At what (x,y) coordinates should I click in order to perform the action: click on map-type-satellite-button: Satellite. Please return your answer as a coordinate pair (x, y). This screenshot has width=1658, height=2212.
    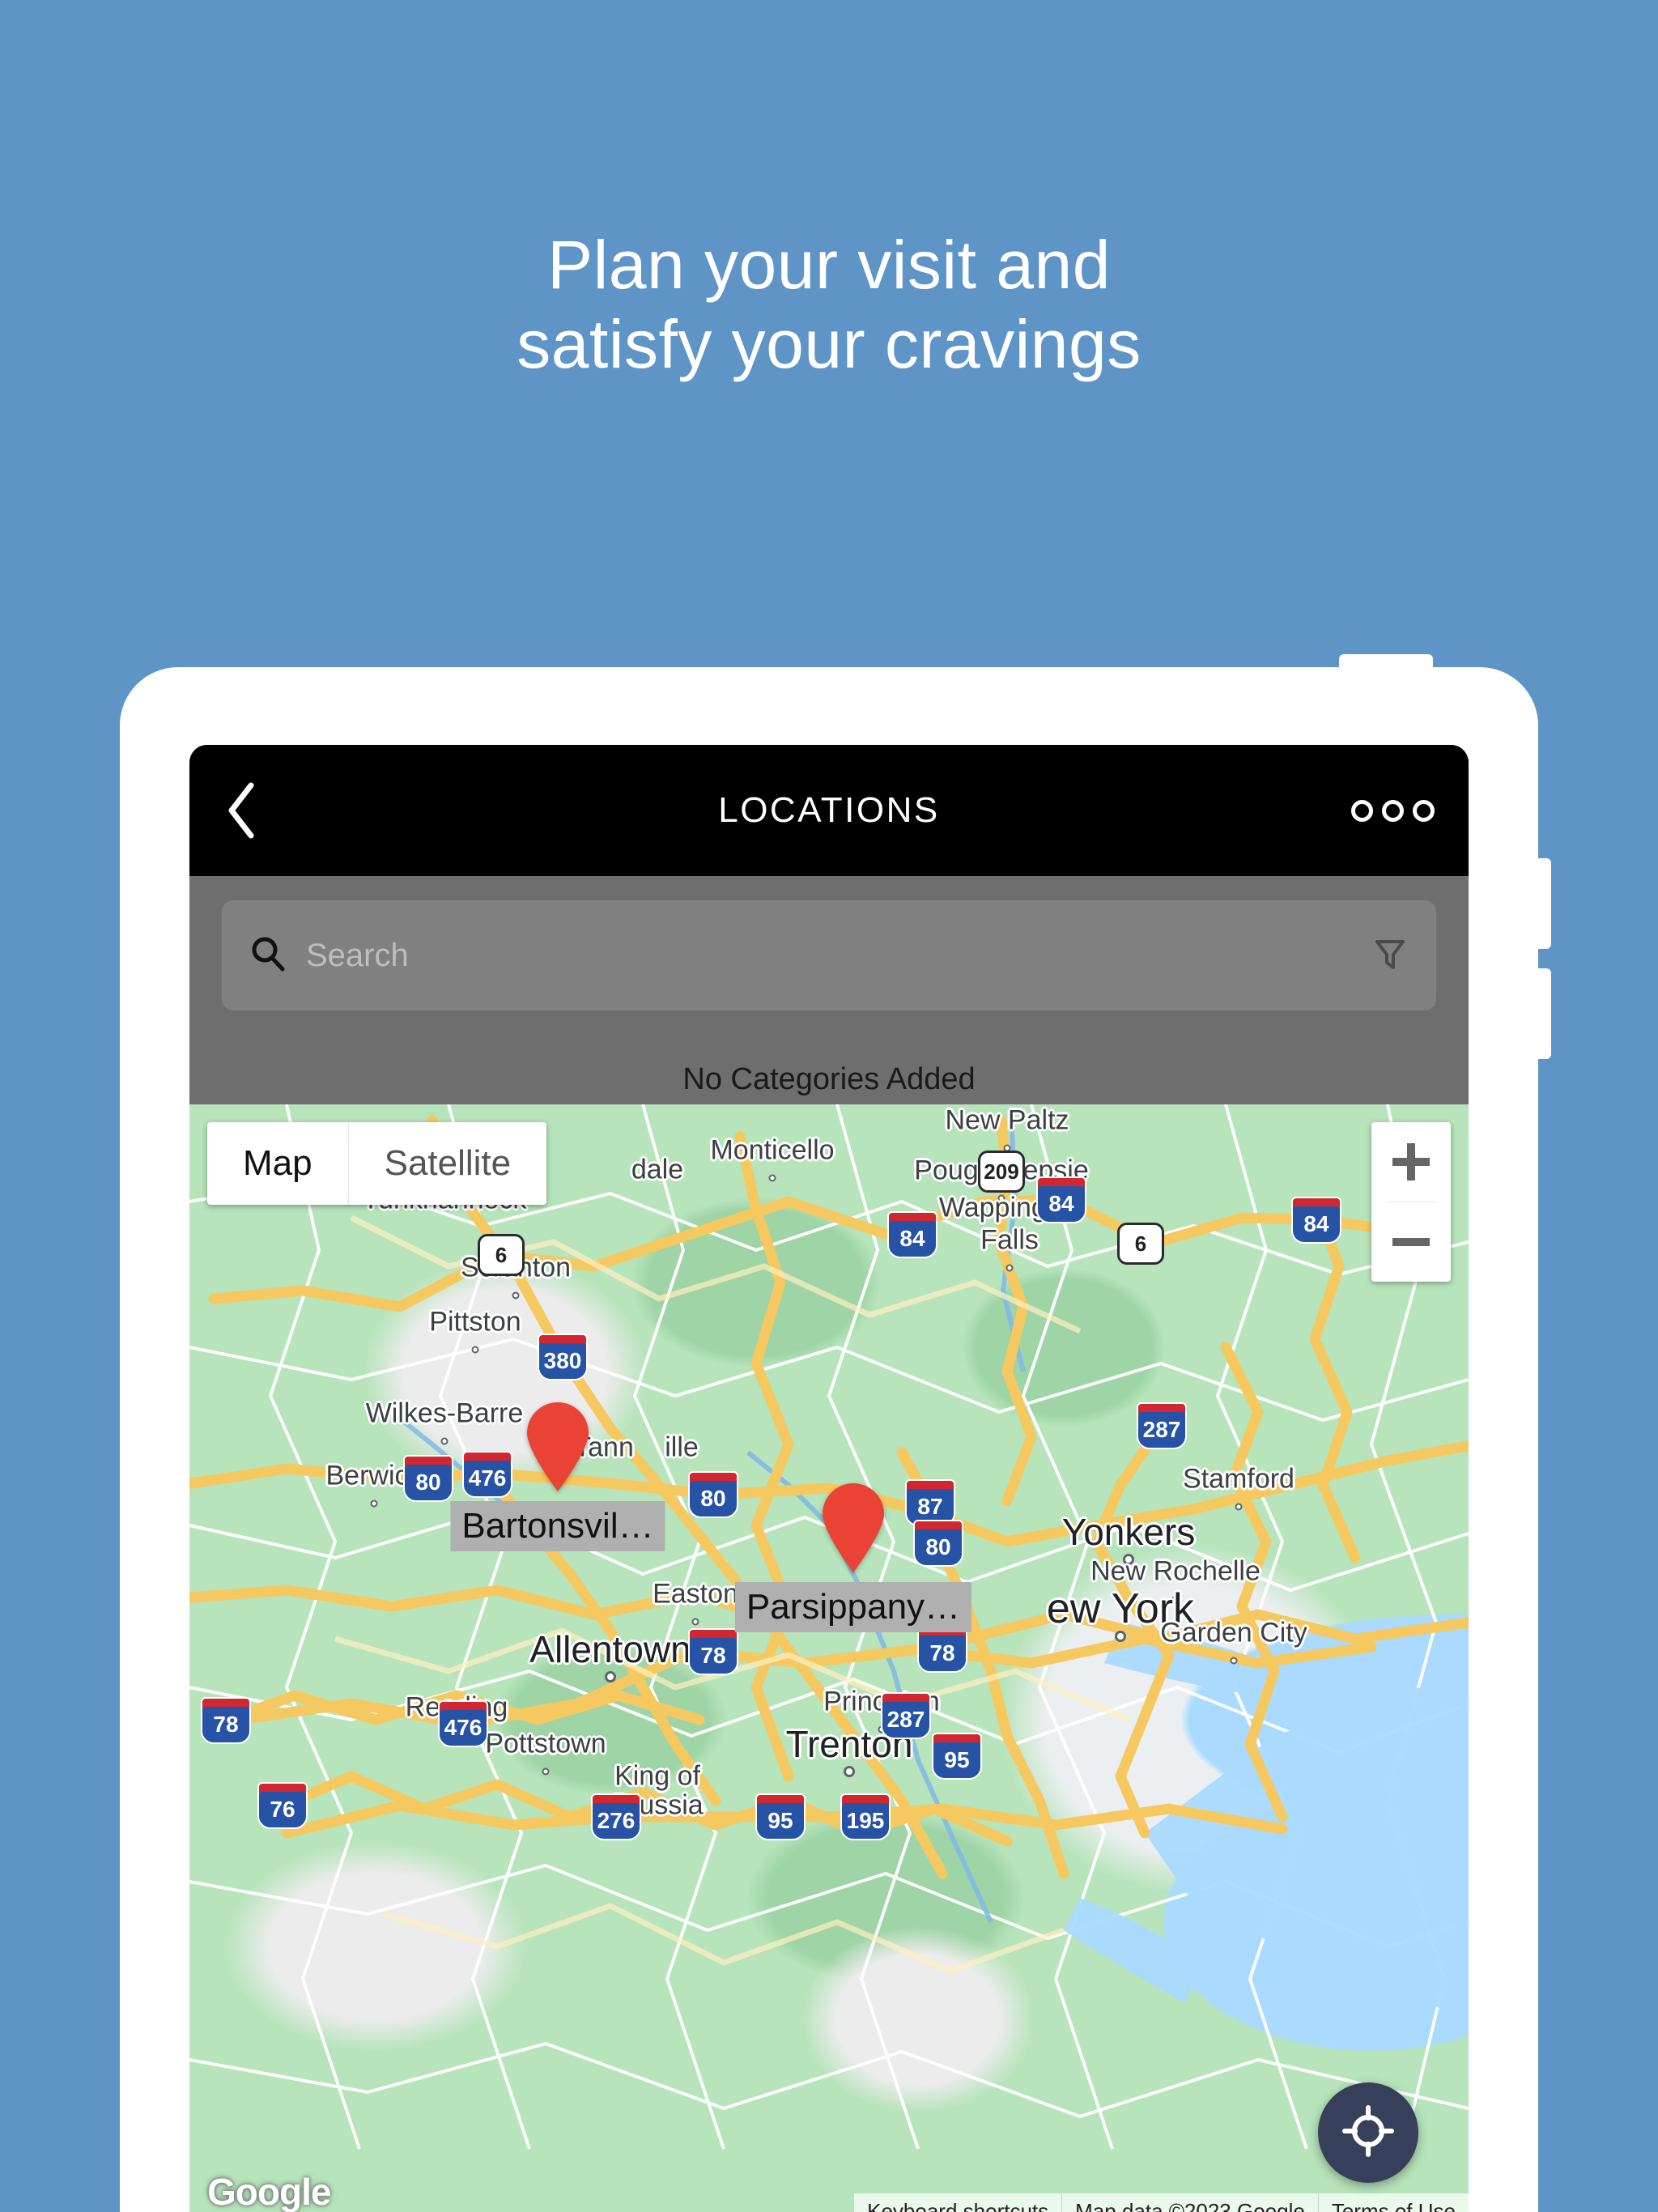
    Looking at the image, I should click on (448, 1163).